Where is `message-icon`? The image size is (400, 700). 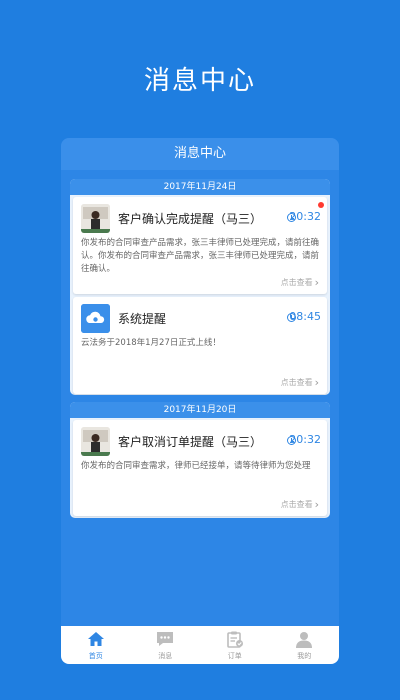 message-icon is located at coordinates (165, 639).